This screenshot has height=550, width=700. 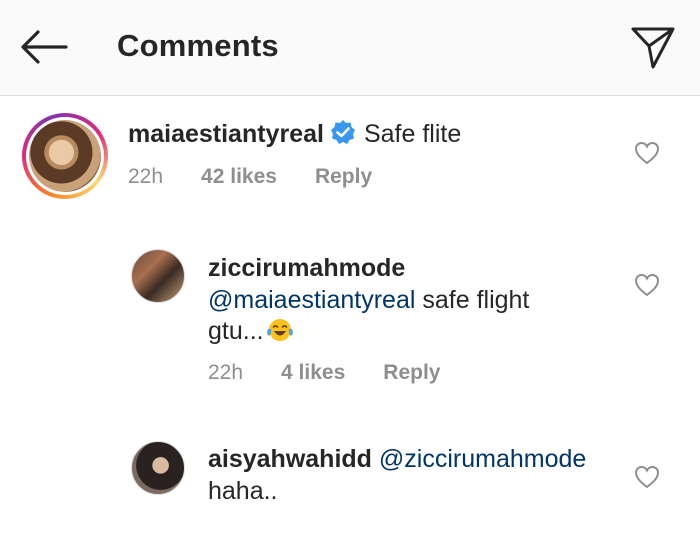 What do you see at coordinates (482, 459) in the screenshot?
I see `mention-link: @ziccirumahmode` at bounding box center [482, 459].